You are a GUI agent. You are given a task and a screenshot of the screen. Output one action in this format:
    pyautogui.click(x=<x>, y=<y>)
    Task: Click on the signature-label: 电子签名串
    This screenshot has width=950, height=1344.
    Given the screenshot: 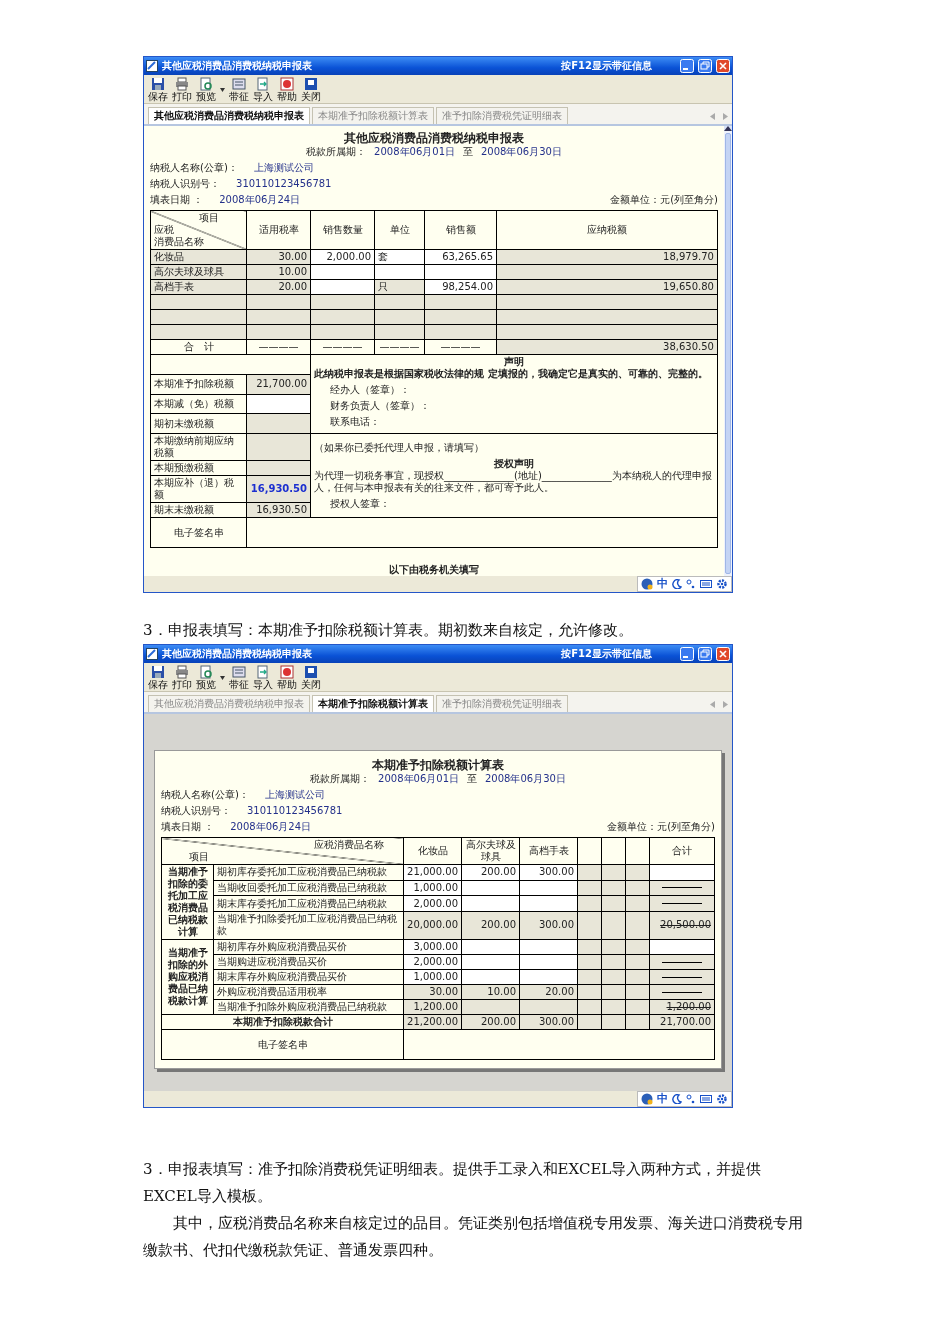 What is the action you would take?
    pyautogui.click(x=198, y=532)
    